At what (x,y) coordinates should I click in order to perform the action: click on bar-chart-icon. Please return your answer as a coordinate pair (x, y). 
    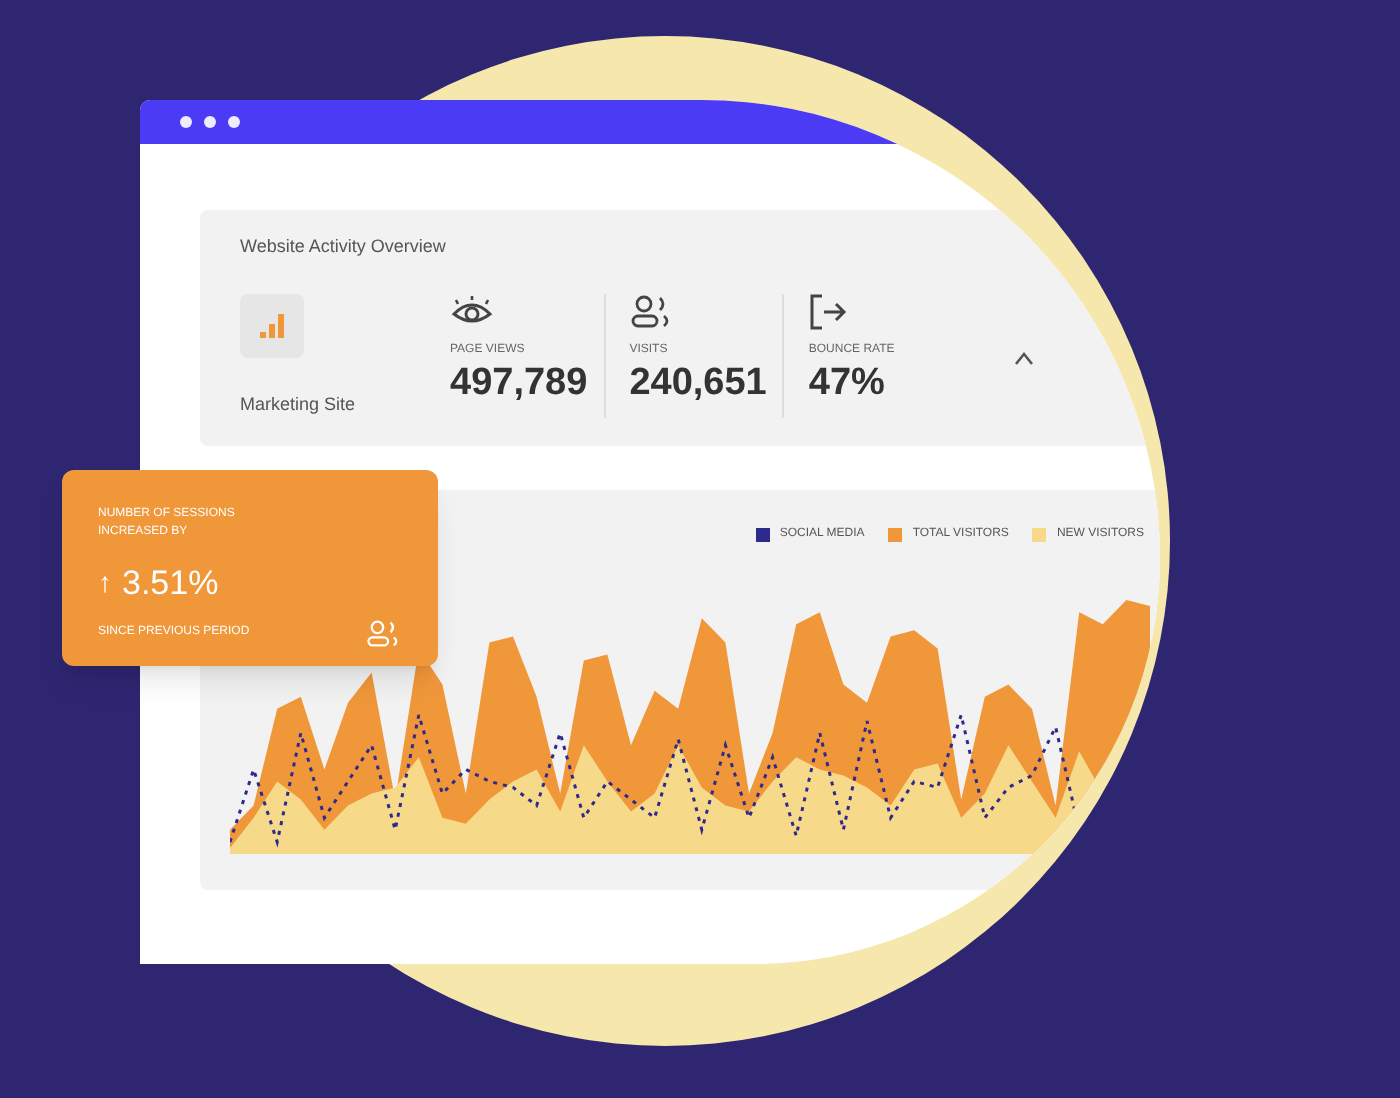
    Looking at the image, I should click on (272, 325).